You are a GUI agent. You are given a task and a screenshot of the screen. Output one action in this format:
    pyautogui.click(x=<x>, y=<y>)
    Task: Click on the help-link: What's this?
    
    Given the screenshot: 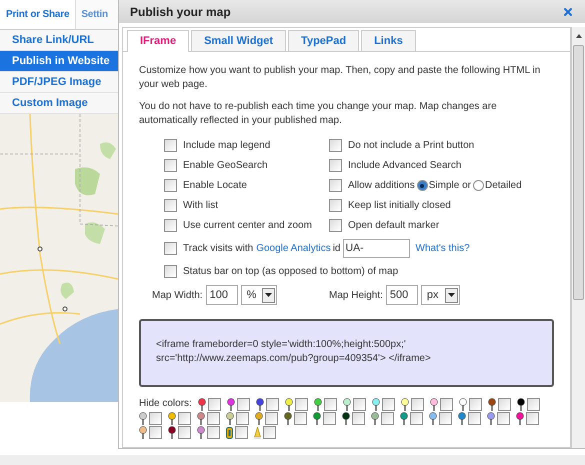 What is the action you would take?
    pyautogui.click(x=443, y=248)
    